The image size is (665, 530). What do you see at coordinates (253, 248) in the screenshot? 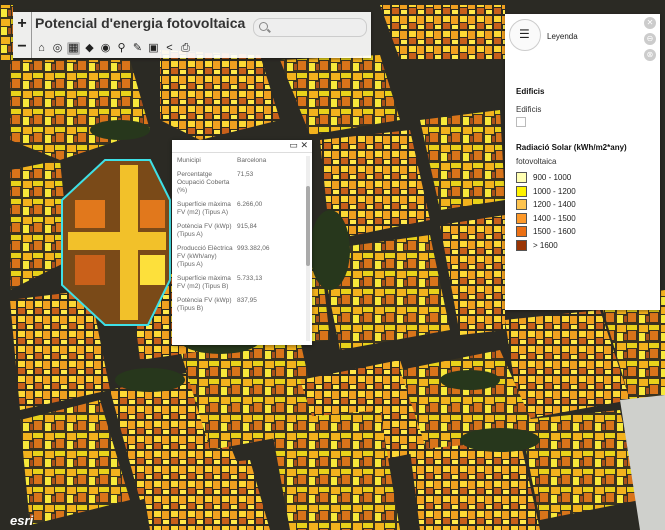
I see `attribute-value: 993.382,06` at bounding box center [253, 248].